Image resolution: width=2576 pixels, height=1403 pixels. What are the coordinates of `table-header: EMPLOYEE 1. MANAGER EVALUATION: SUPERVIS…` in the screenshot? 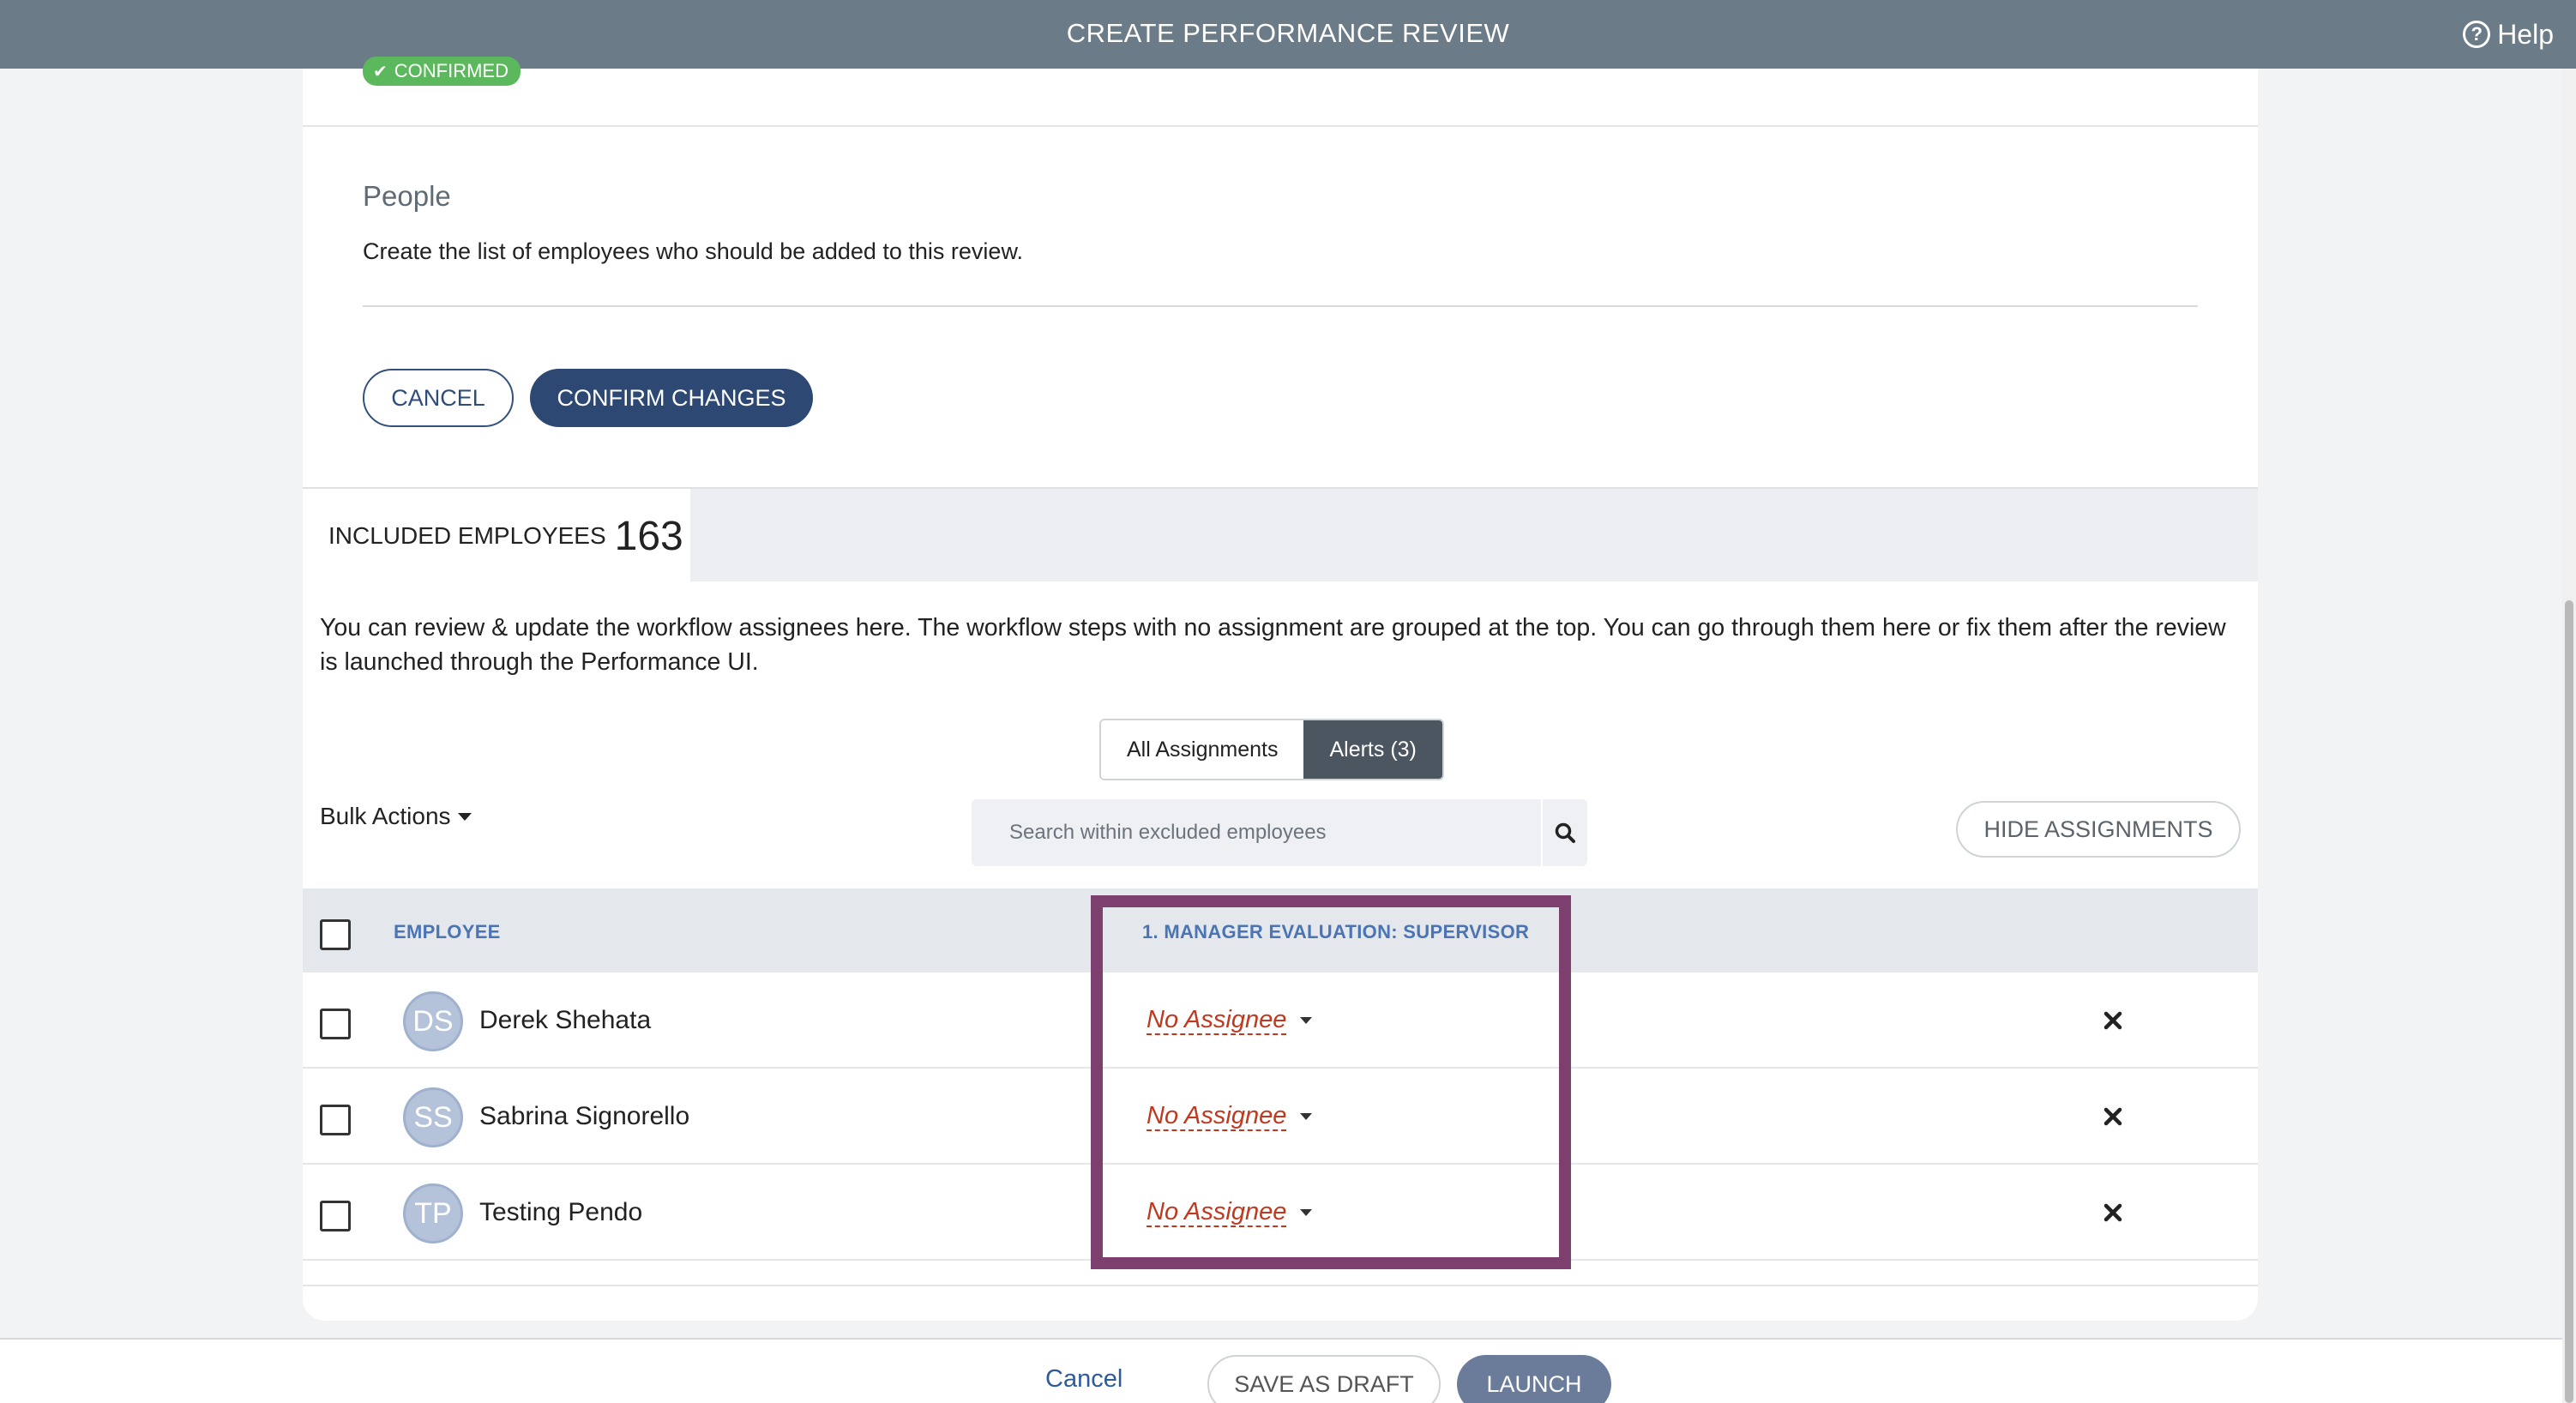 It's located at (1280, 930).